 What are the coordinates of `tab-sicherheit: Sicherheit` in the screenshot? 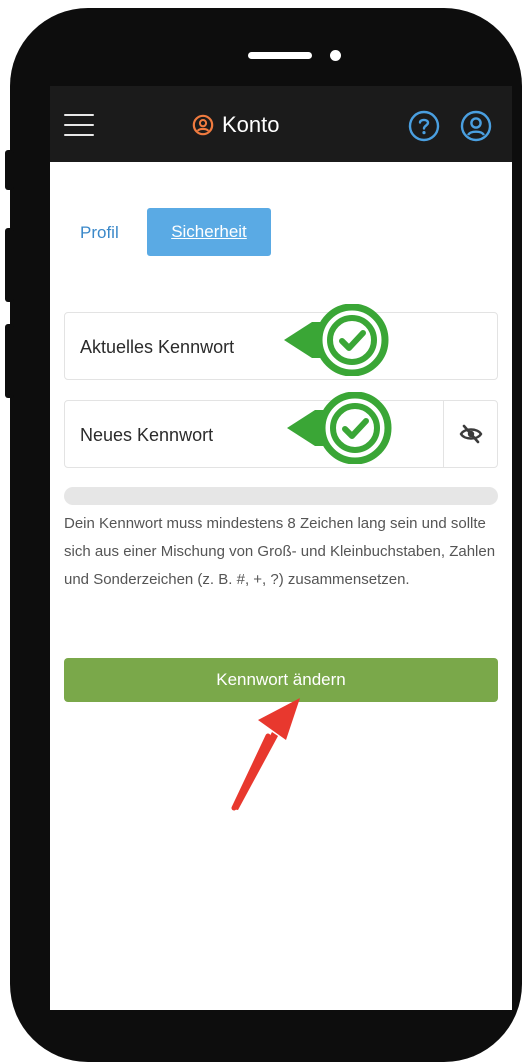 It's located at (209, 232).